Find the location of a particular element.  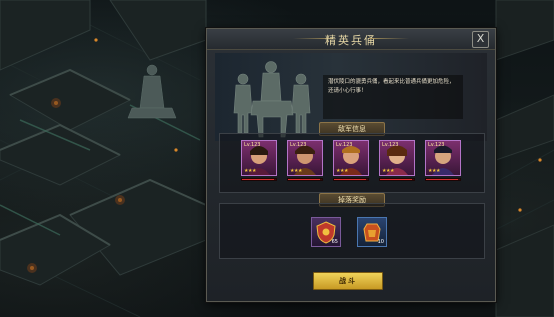

title-ornament-right is located at coordinates (389, 38).